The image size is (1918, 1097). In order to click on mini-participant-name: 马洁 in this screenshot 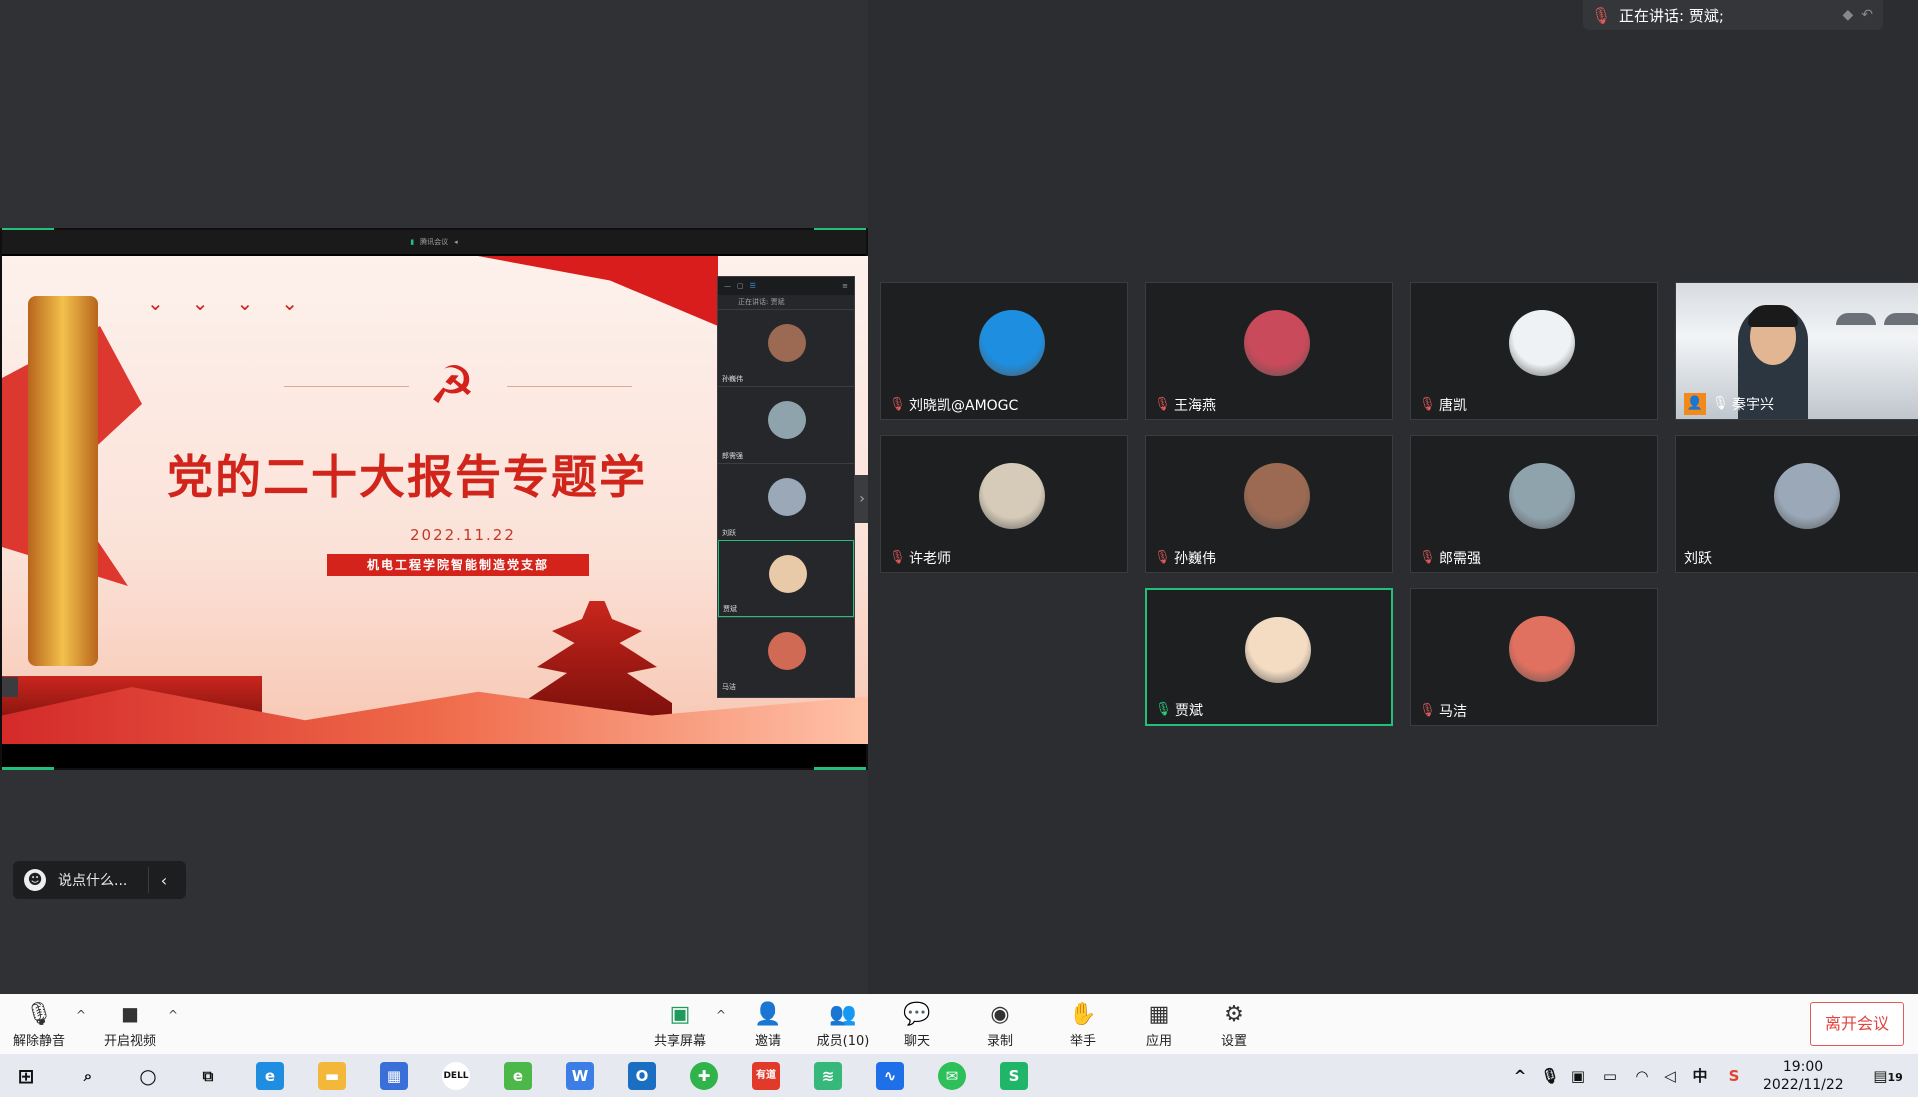, I will do `click(729, 687)`.